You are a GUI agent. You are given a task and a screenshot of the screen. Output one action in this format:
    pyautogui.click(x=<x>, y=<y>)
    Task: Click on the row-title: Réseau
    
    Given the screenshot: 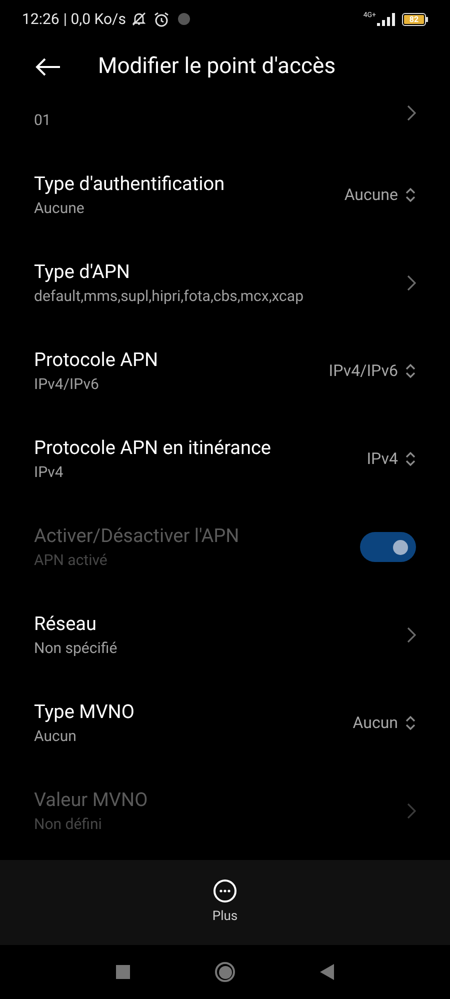 What is the action you would take?
    pyautogui.click(x=66, y=624)
    